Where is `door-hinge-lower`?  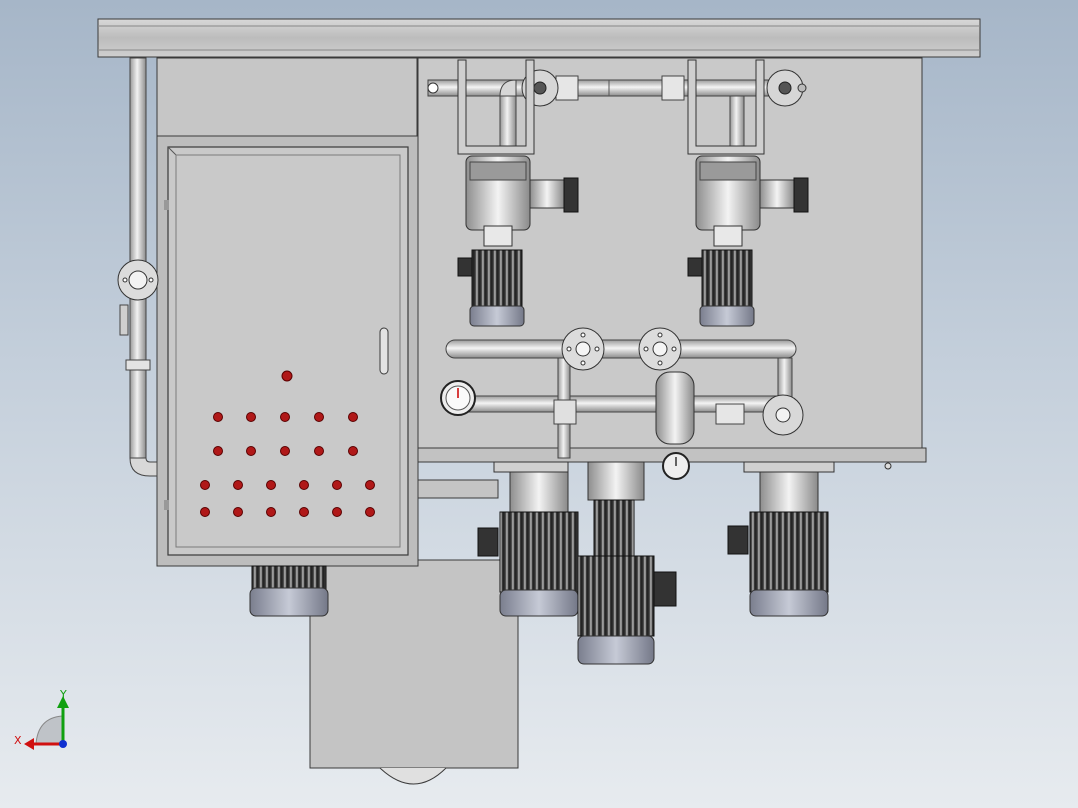
door-hinge-lower is located at coordinates (166, 505).